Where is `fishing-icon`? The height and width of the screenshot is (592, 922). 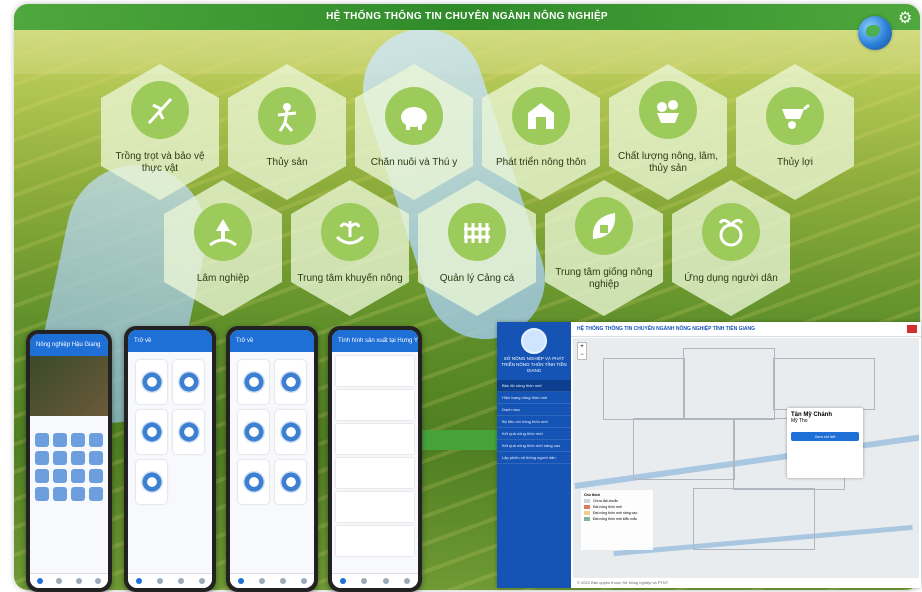
fishing-icon is located at coordinates (287, 116).